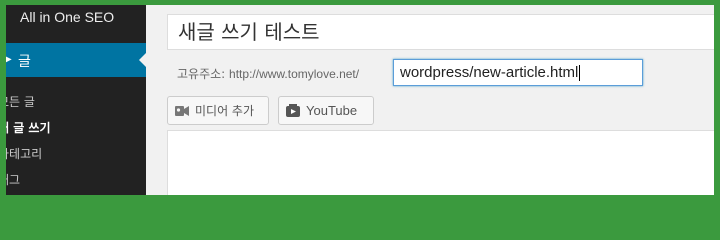  I want to click on sidebar-item-all-in-one-seo: All in One SEO, so click(76, 23).